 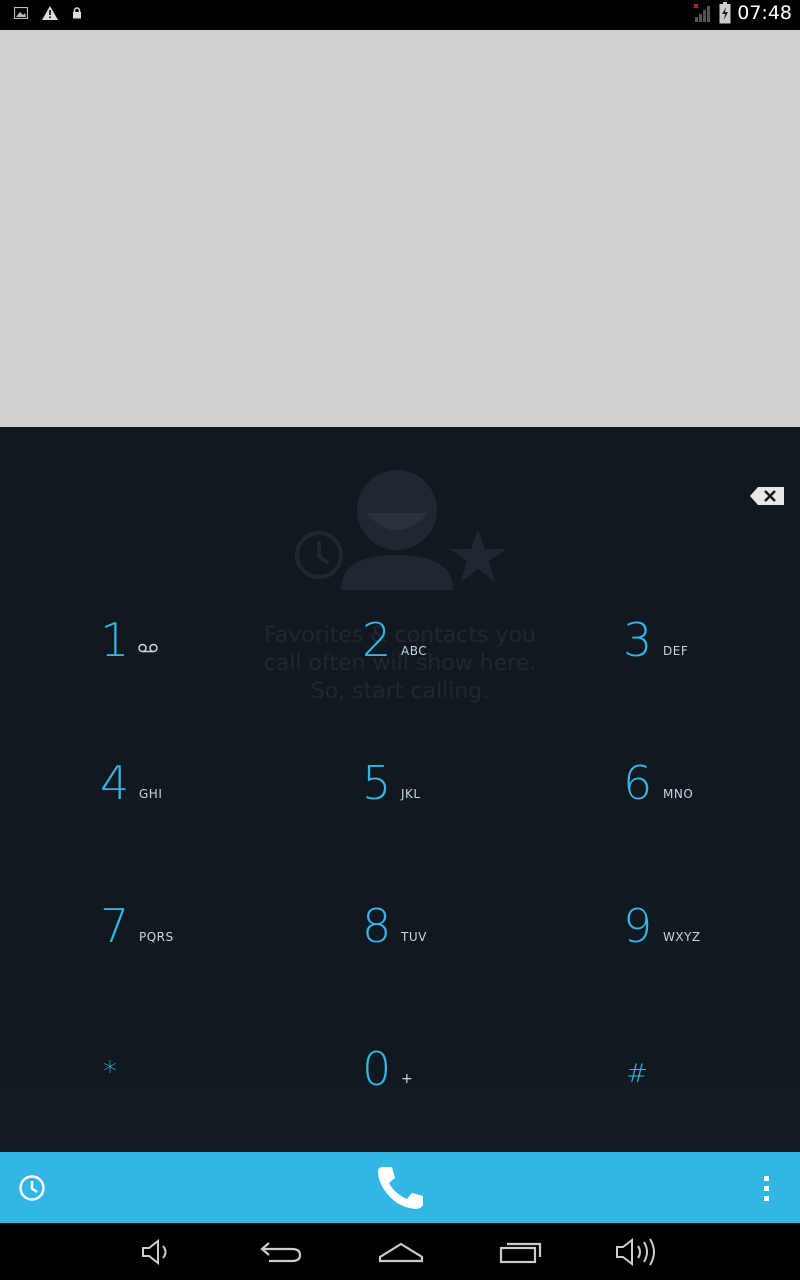 I want to click on key-digit: 4, so click(x=115, y=783).